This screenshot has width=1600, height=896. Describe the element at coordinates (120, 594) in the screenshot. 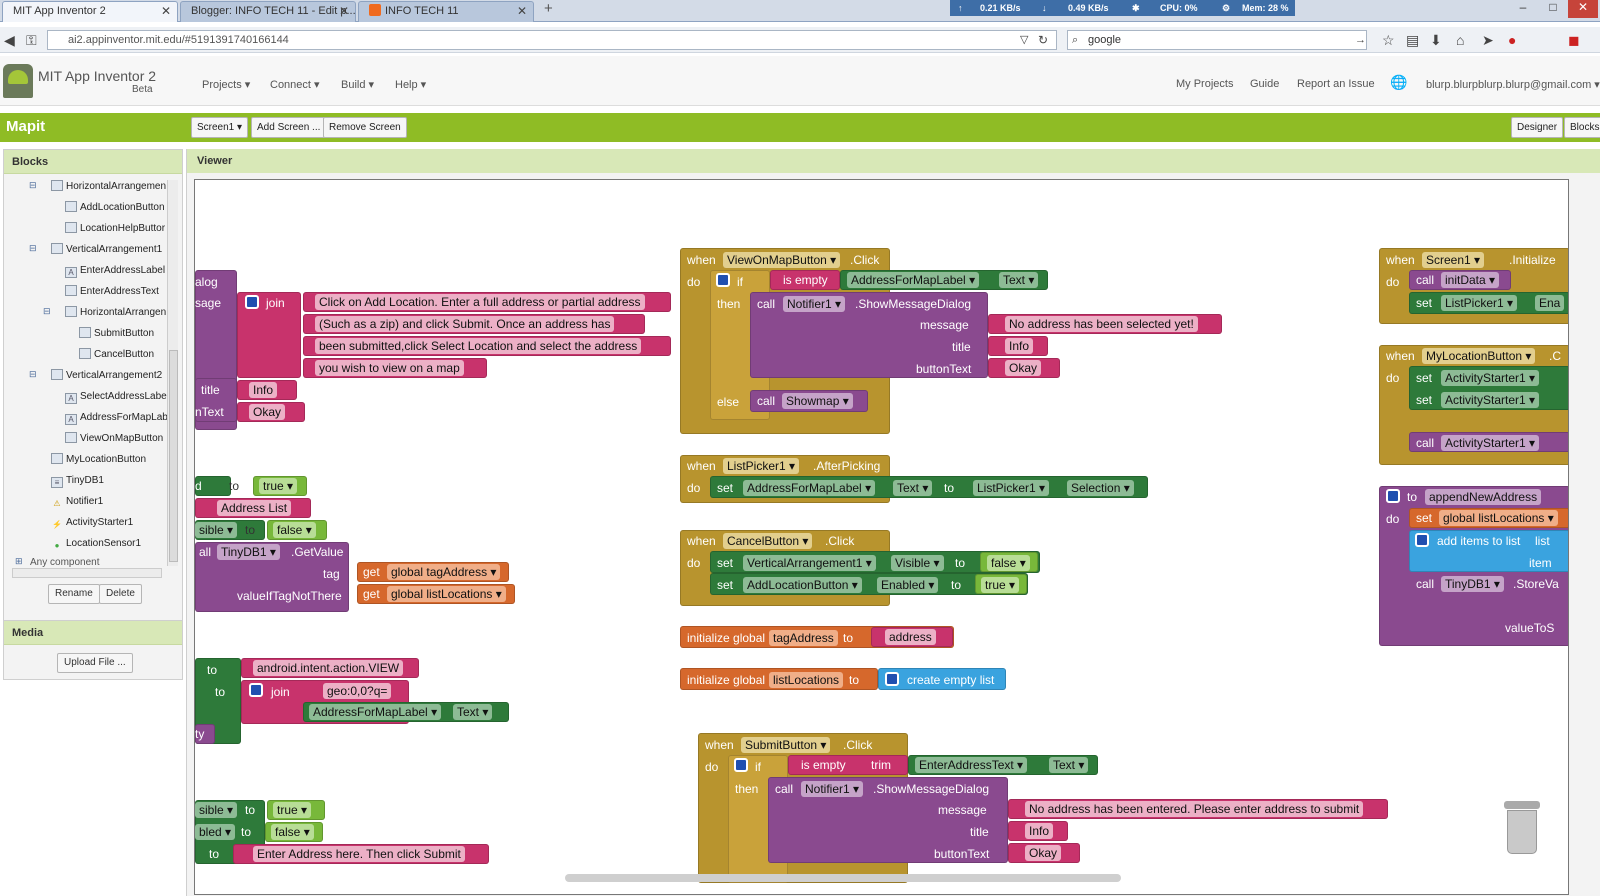

I see `delete-button: Delete` at that location.